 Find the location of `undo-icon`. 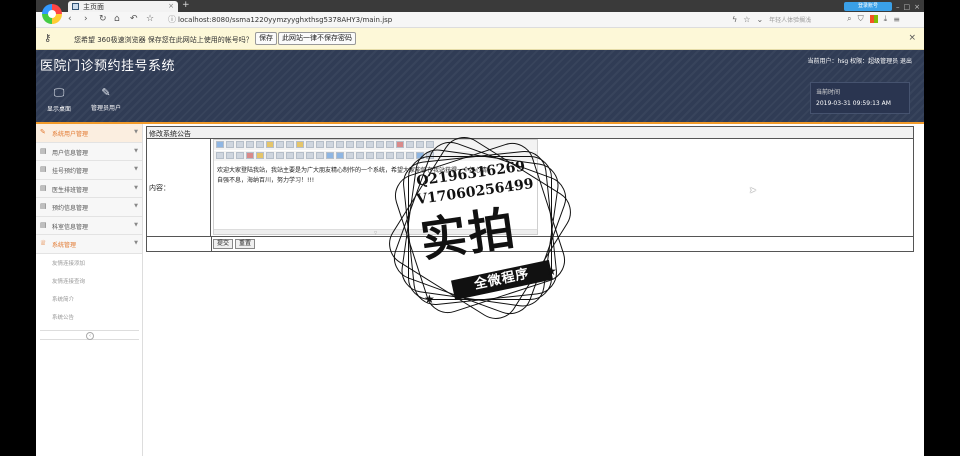

undo-icon is located at coordinates (230, 144).